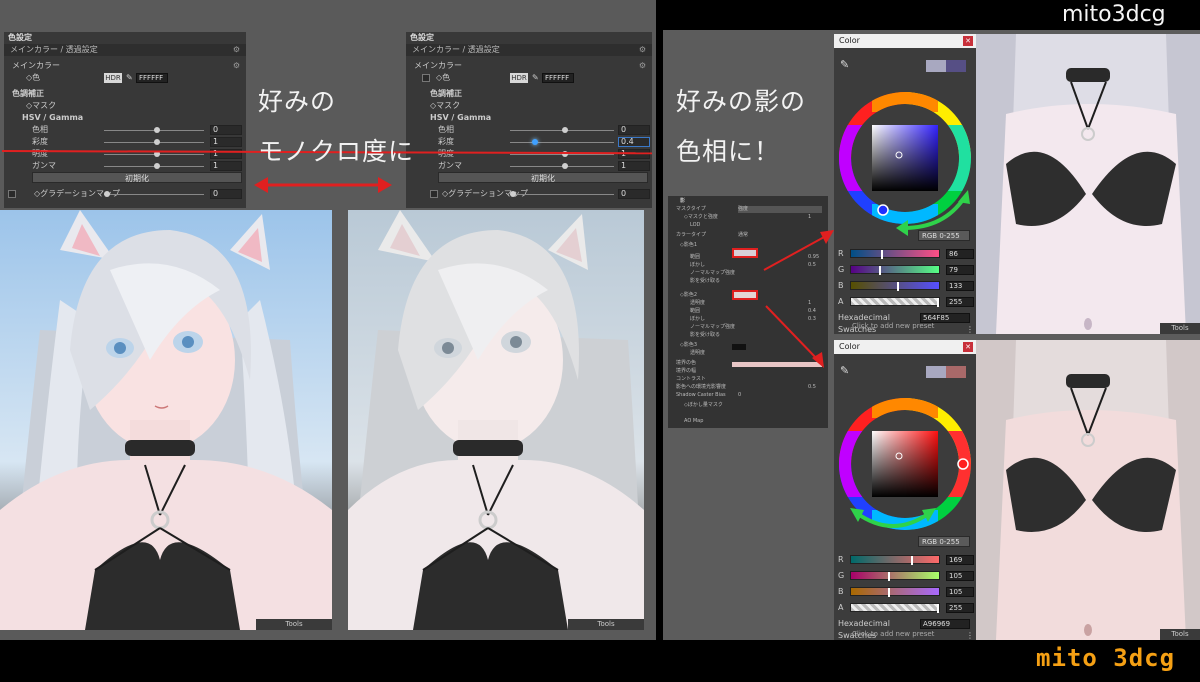 Image resolution: width=1200 pixels, height=682 pixels. I want to click on picker-title: Color, so click(849, 40).